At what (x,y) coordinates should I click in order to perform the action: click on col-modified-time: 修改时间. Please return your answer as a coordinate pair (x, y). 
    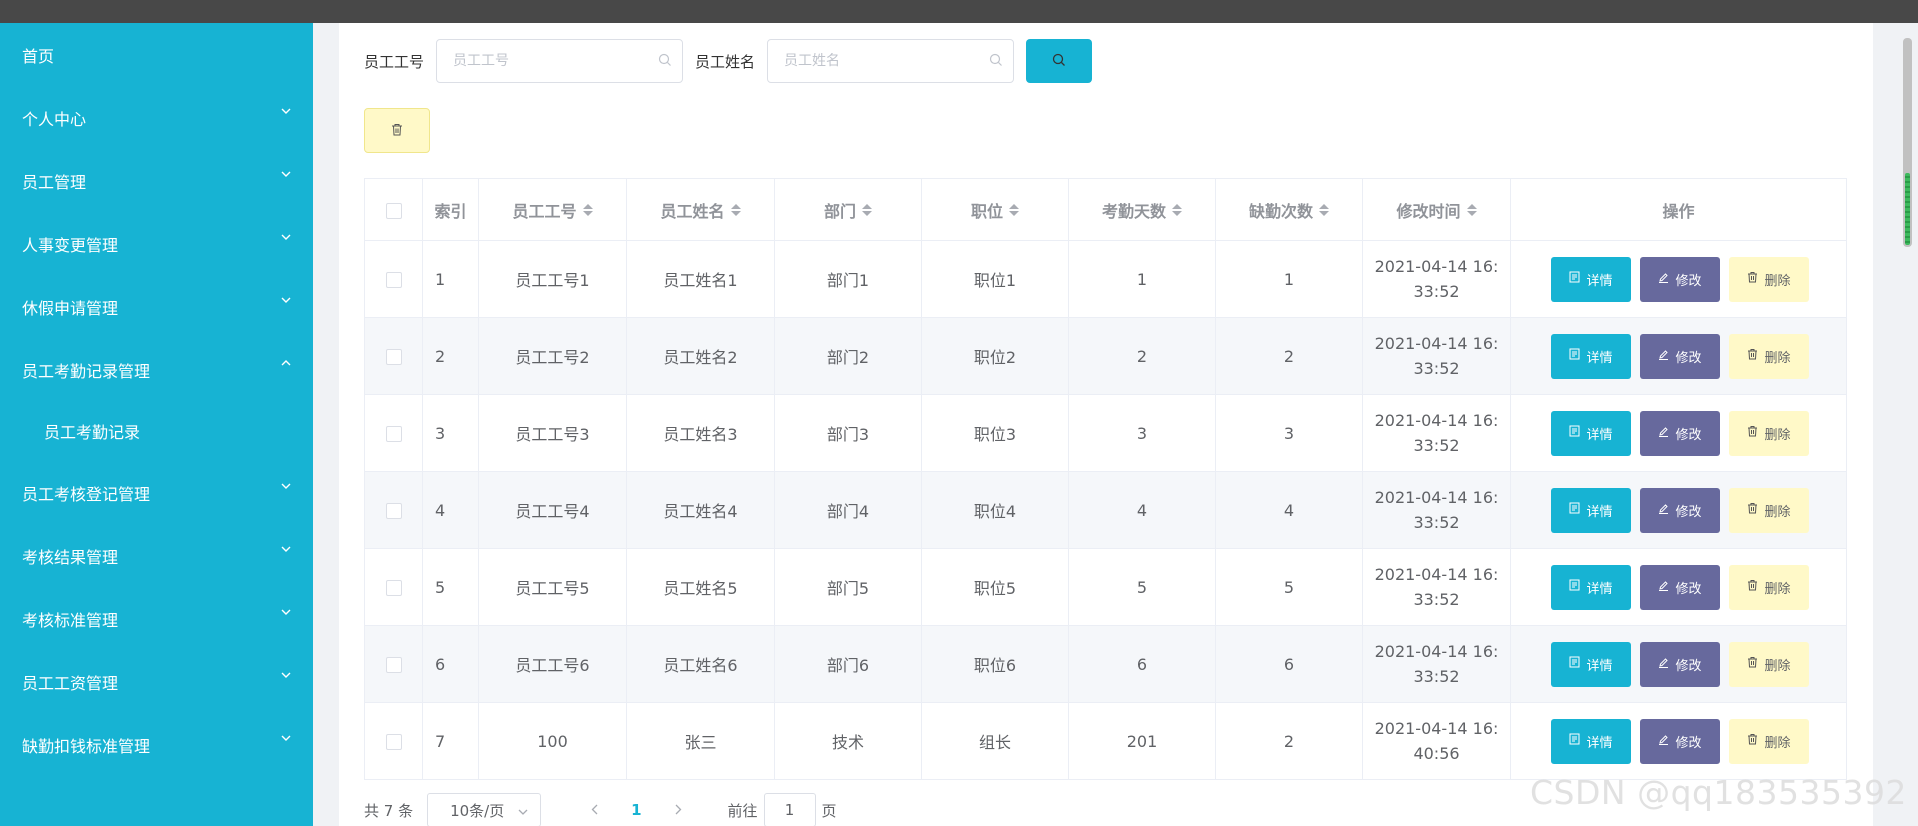
    Looking at the image, I should click on (1436, 209).